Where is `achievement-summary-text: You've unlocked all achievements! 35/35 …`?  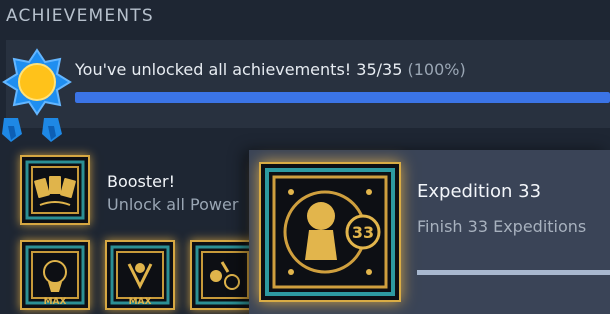
achievement-summary-text: You've unlocked all achievements! 35/35 … is located at coordinates (270, 69).